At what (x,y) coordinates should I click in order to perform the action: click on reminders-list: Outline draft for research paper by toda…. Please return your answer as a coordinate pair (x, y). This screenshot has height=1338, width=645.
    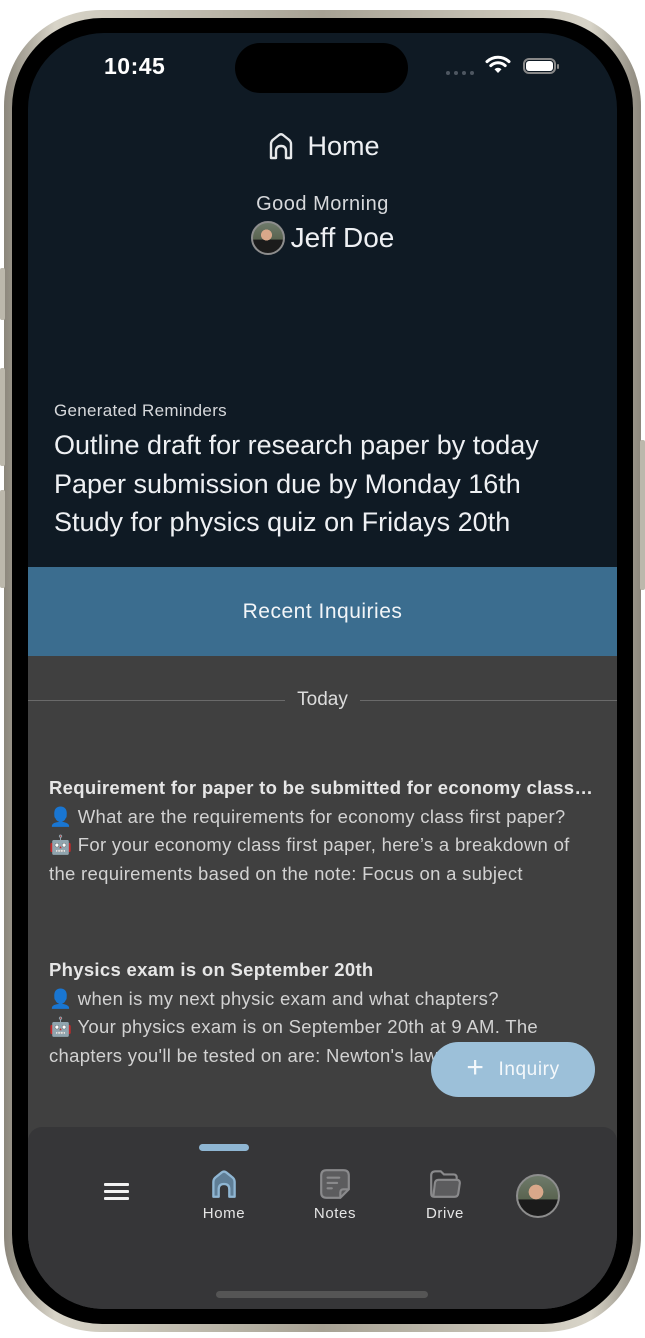
    Looking at the image, I should click on (296, 484).